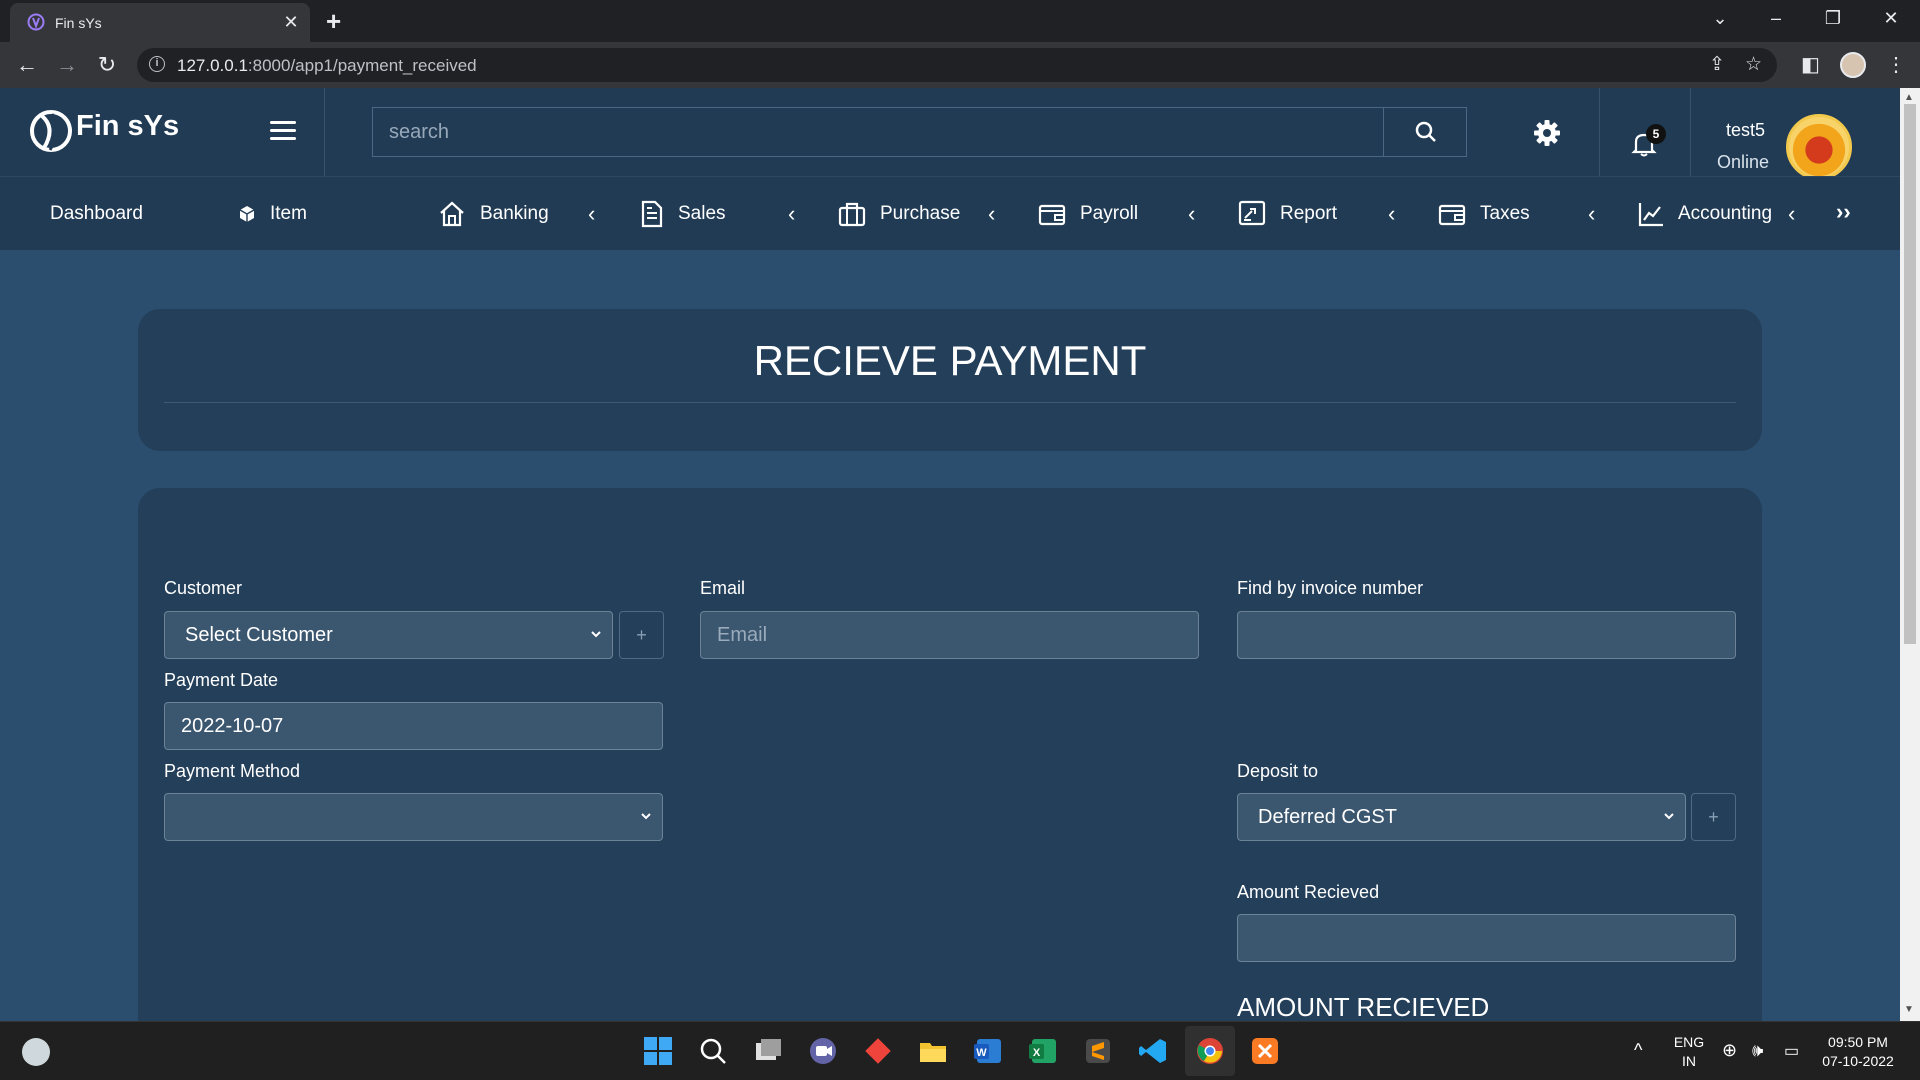 The height and width of the screenshot is (1080, 1920). Describe the element at coordinates (768, 1051) in the screenshot. I see `task-view-icon` at that location.